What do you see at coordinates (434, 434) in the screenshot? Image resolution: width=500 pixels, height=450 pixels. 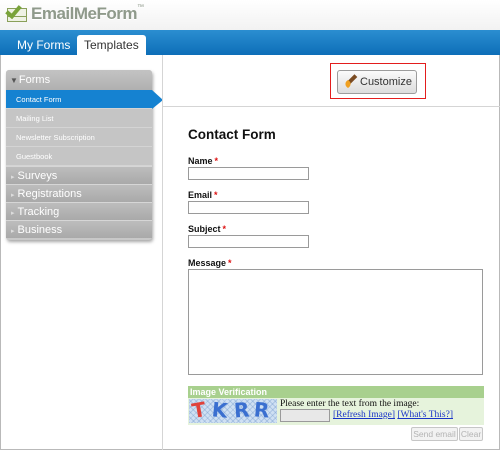 I see `send-email-button: Send email` at bounding box center [434, 434].